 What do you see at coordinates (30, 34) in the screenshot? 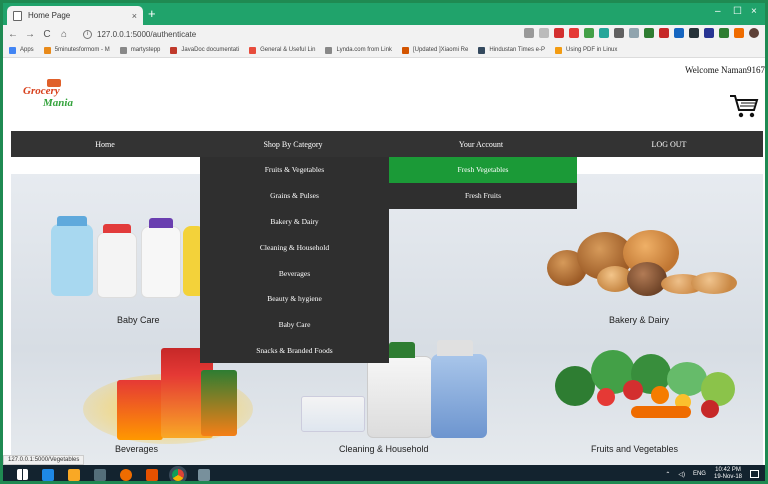
I see `forward-button: →` at bounding box center [30, 34].